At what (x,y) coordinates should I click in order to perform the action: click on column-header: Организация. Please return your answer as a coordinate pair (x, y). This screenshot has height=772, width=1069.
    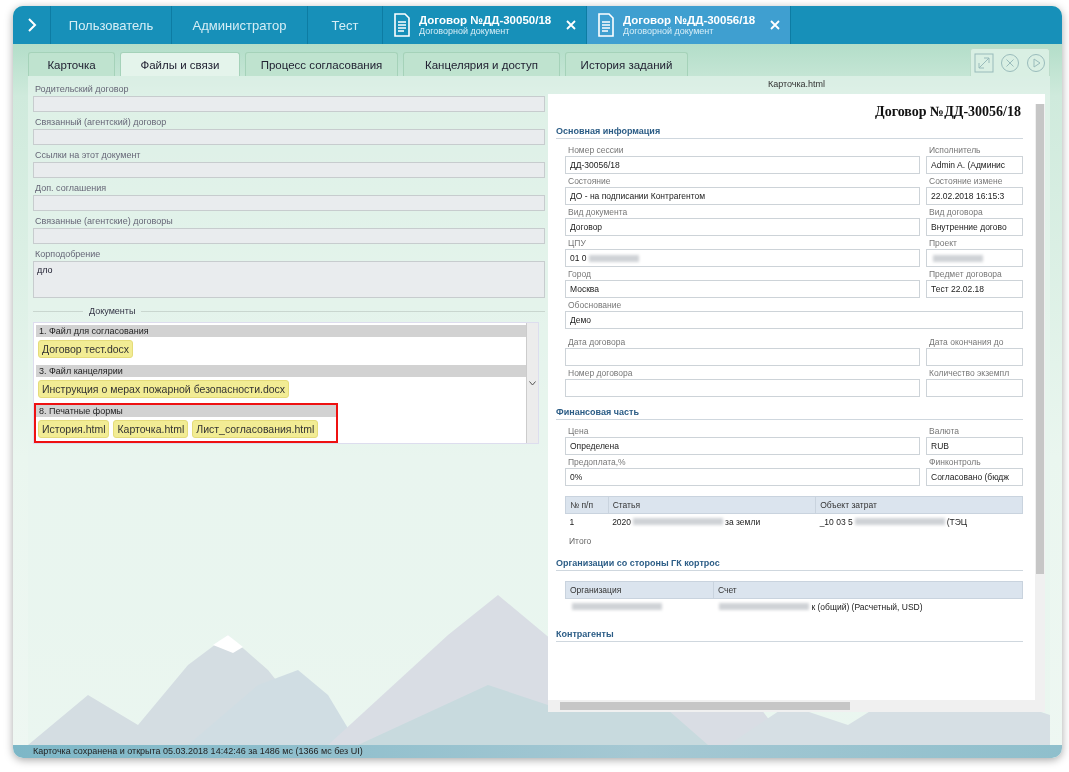
    Looking at the image, I should click on (639, 590).